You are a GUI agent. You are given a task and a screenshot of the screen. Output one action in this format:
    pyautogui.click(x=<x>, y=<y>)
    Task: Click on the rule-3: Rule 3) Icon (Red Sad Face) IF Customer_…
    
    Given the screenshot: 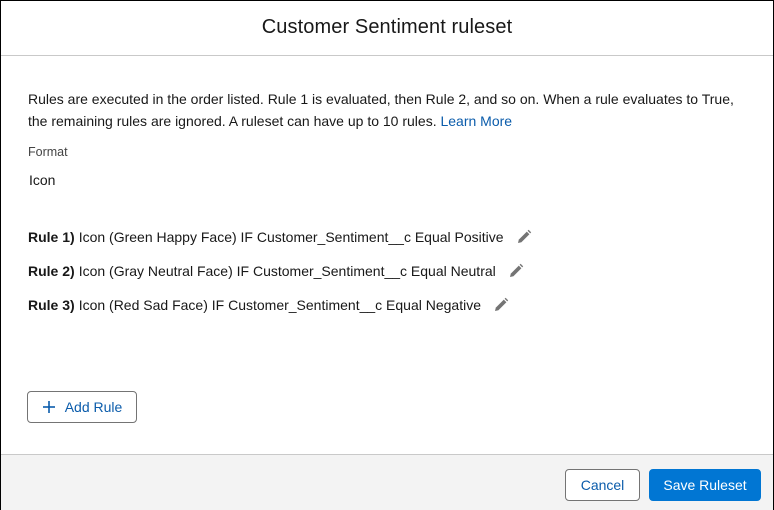 What is the action you would take?
    pyautogui.click(x=268, y=305)
    